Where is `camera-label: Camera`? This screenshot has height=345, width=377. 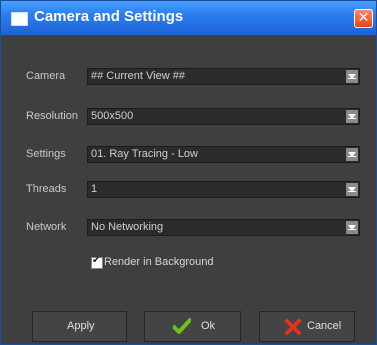
camera-label: Camera is located at coordinates (46, 76).